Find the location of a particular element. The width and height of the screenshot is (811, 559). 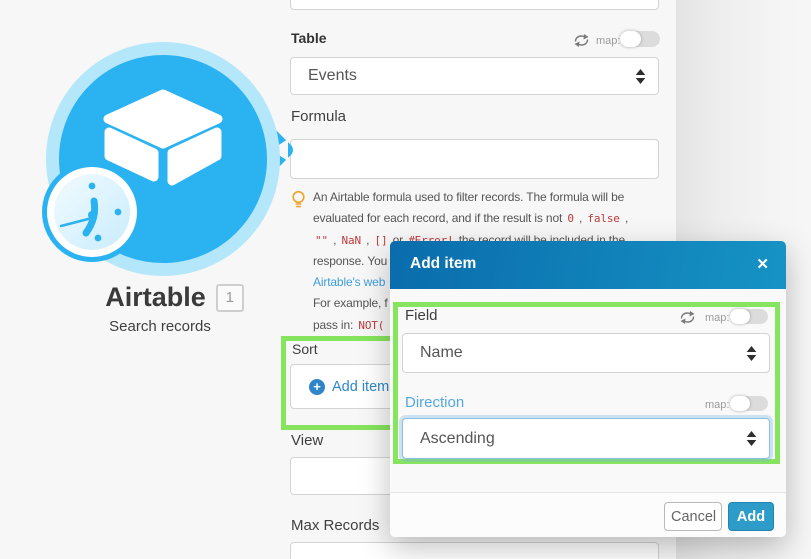

module-number-badge: 1 is located at coordinates (229, 298).